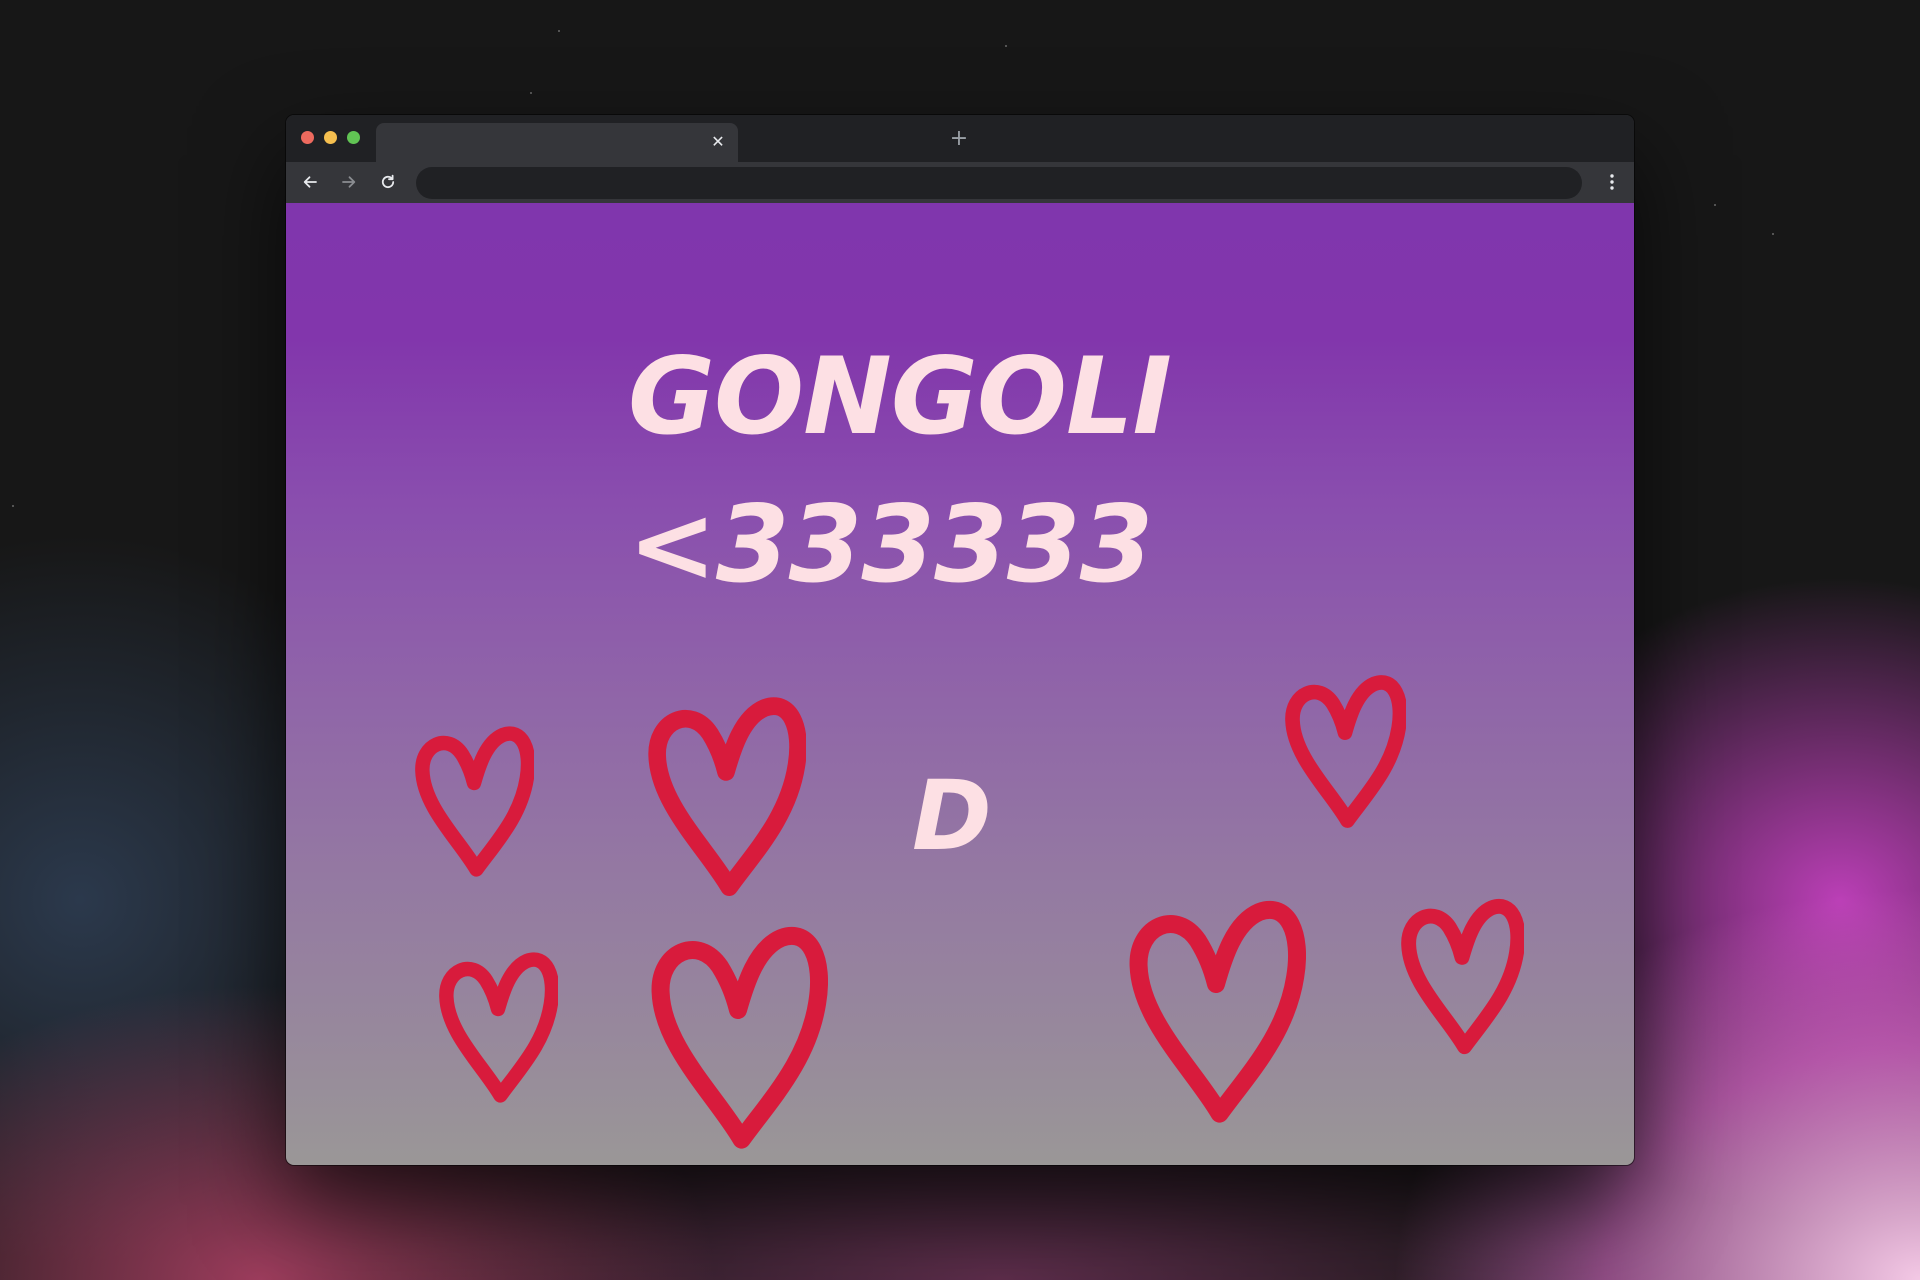 The height and width of the screenshot is (1280, 1920). What do you see at coordinates (310, 182) in the screenshot?
I see `arrow-left-icon` at bounding box center [310, 182].